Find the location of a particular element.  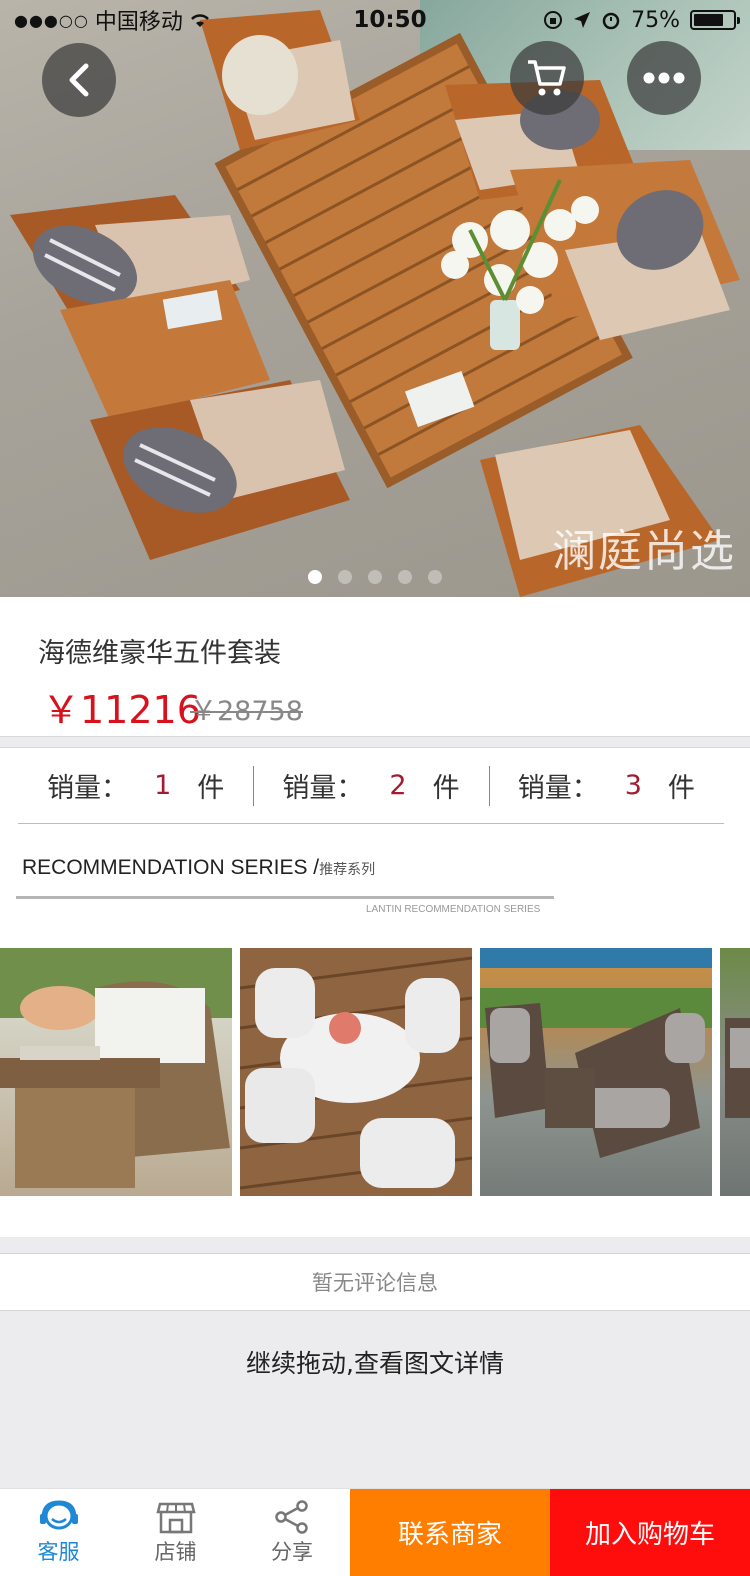

alarm-clock-icon is located at coordinates (611, 21).